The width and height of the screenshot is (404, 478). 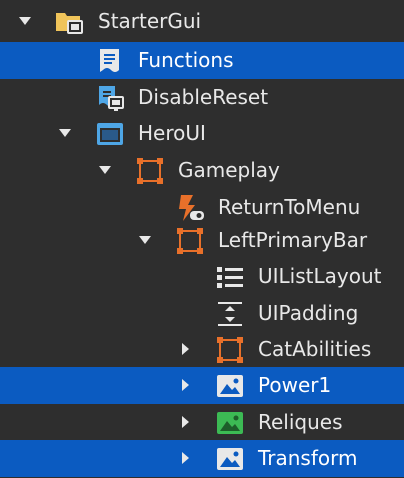 I want to click on tree-row-leftprimarybar: LeftPrimaryBar, so click(x=202, y=240).